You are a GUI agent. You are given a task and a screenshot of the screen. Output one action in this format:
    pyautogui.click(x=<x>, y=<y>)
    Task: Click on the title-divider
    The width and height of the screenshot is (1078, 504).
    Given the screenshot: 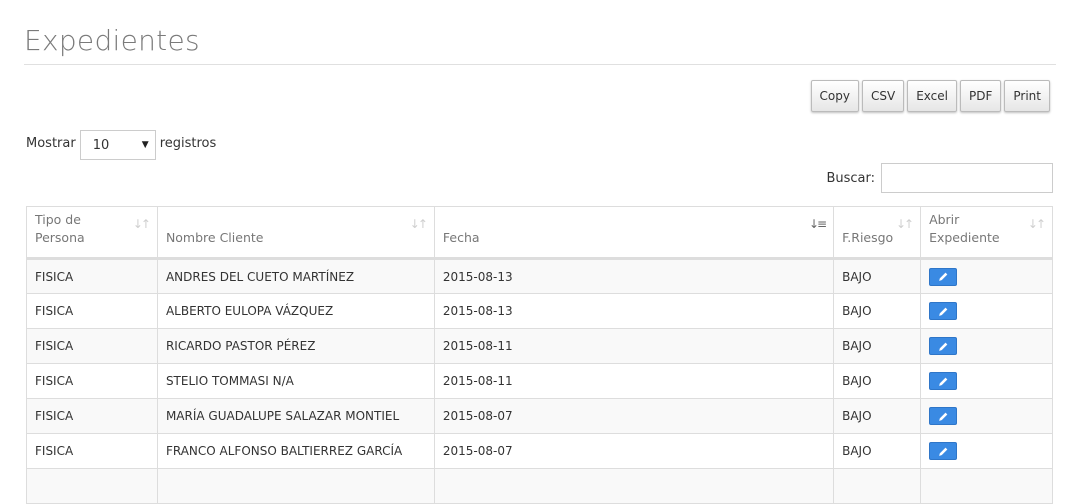 What is the action you would take?
    pyautogui.click(x=540, y=64)
    